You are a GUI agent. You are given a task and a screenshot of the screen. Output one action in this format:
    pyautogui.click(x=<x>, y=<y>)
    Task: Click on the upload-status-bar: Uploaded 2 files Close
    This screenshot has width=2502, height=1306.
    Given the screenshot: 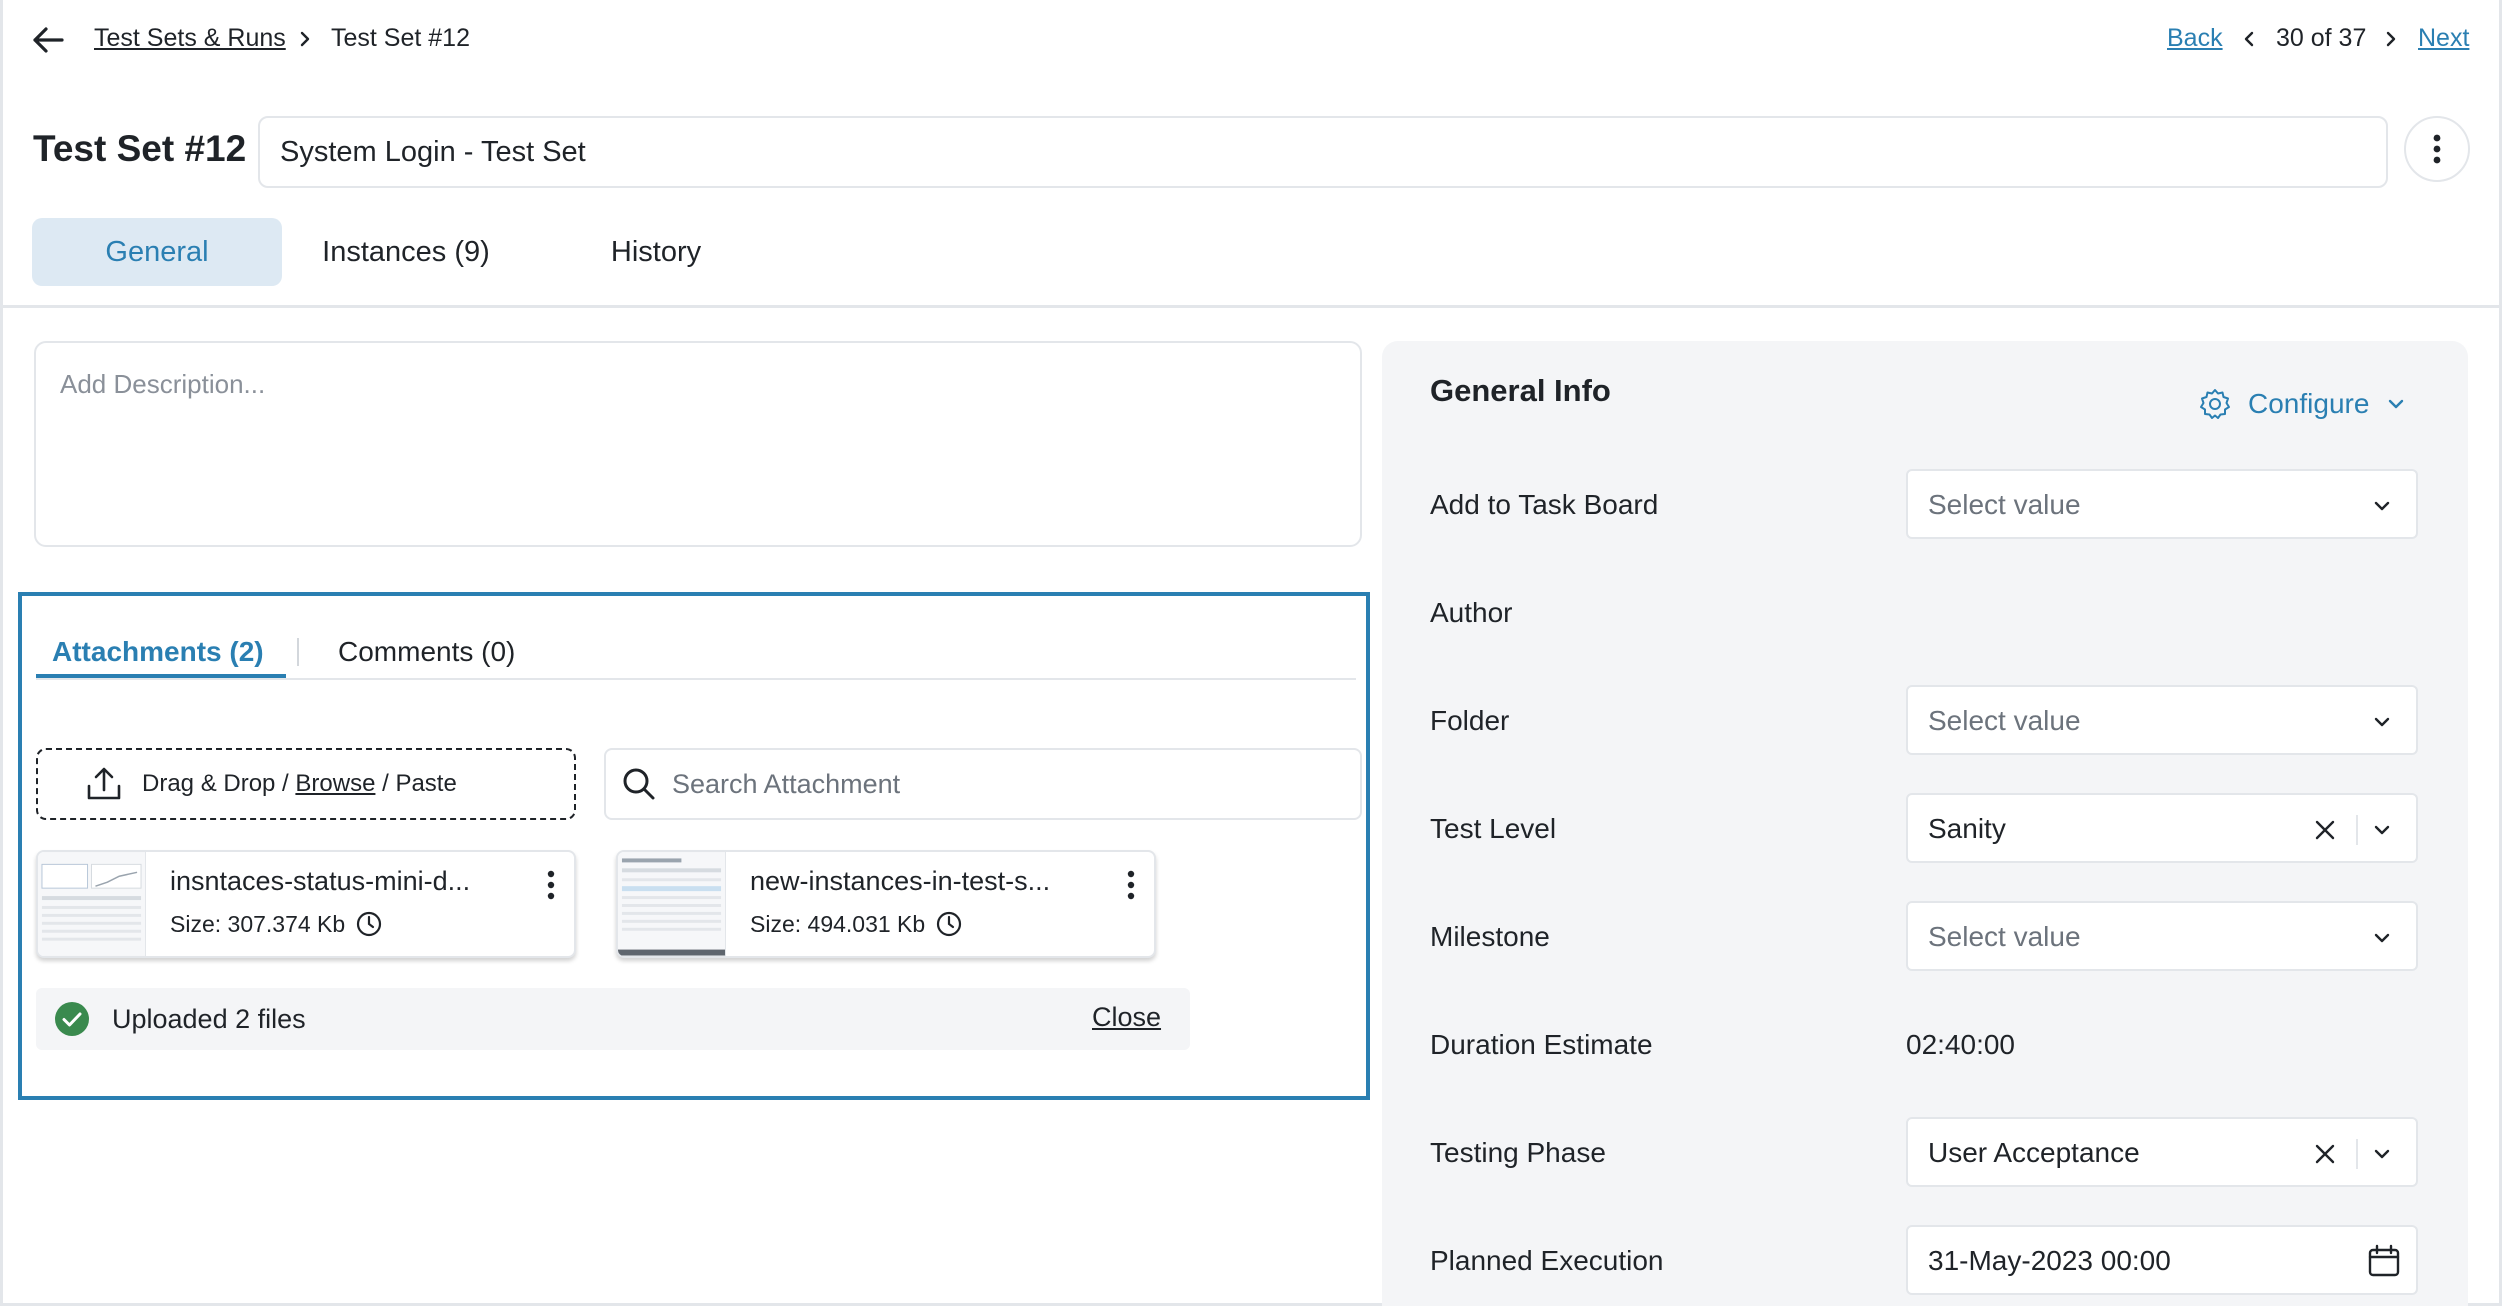 What is the action you would take?
    pyautogui.click(x=613, y=1019)
    